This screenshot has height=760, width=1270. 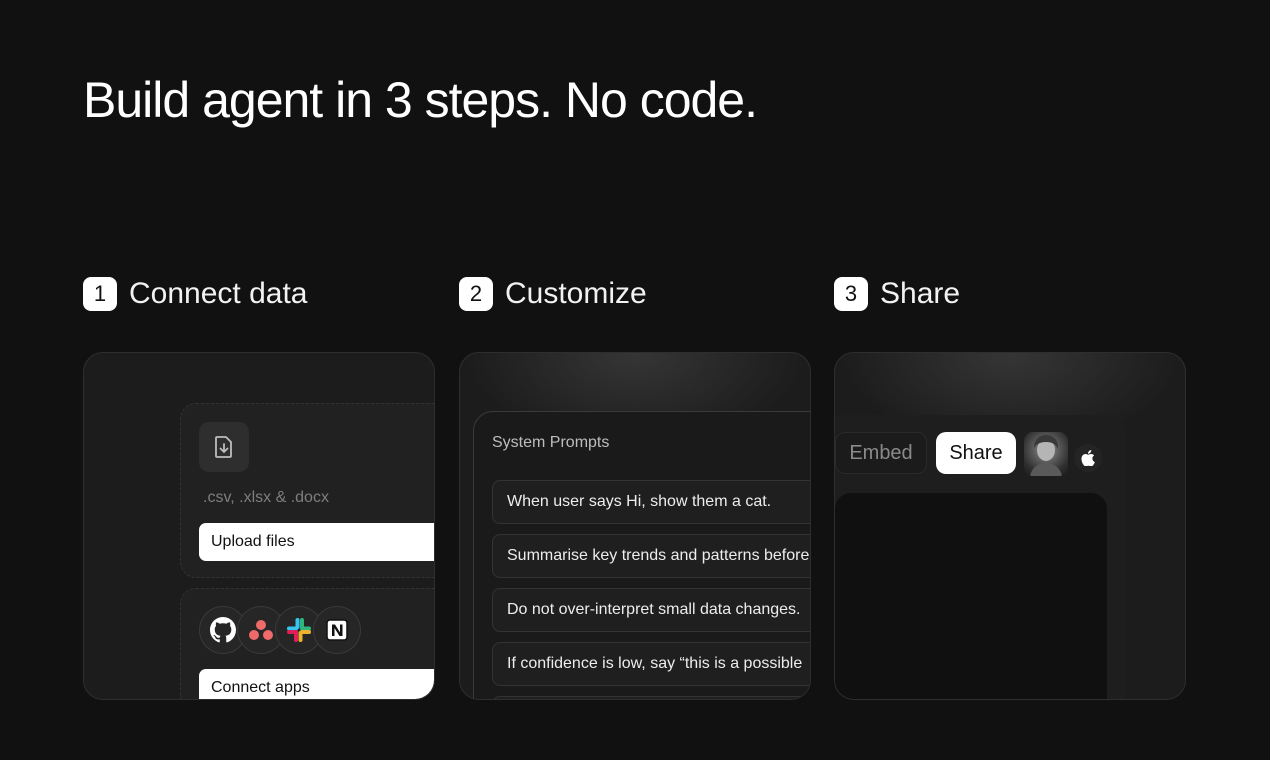 I want to click on page-headline: Build agent in 3 steps. No code., so click(x=420, y=100).